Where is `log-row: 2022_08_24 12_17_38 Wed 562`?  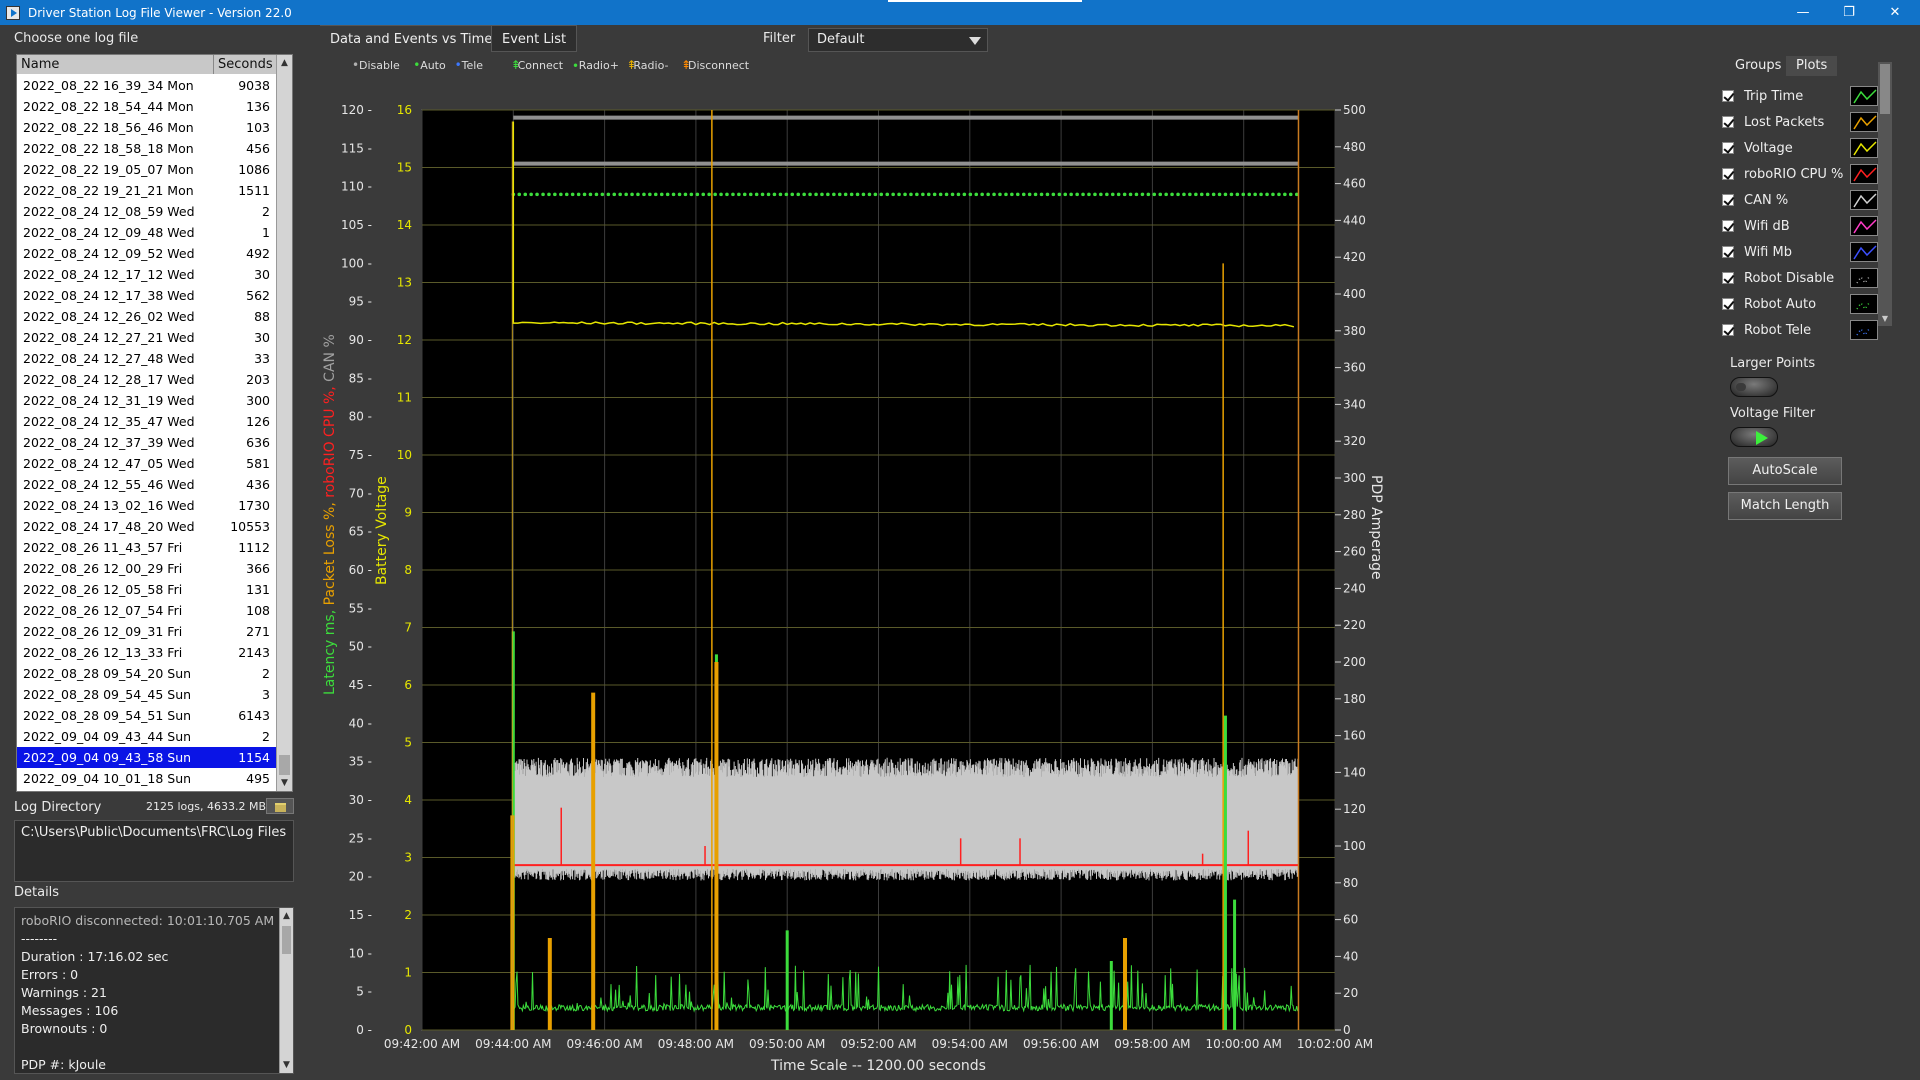
log-row: 2022_08_24 12_17_38 Wed 562 is located at coordinates (147, 295).